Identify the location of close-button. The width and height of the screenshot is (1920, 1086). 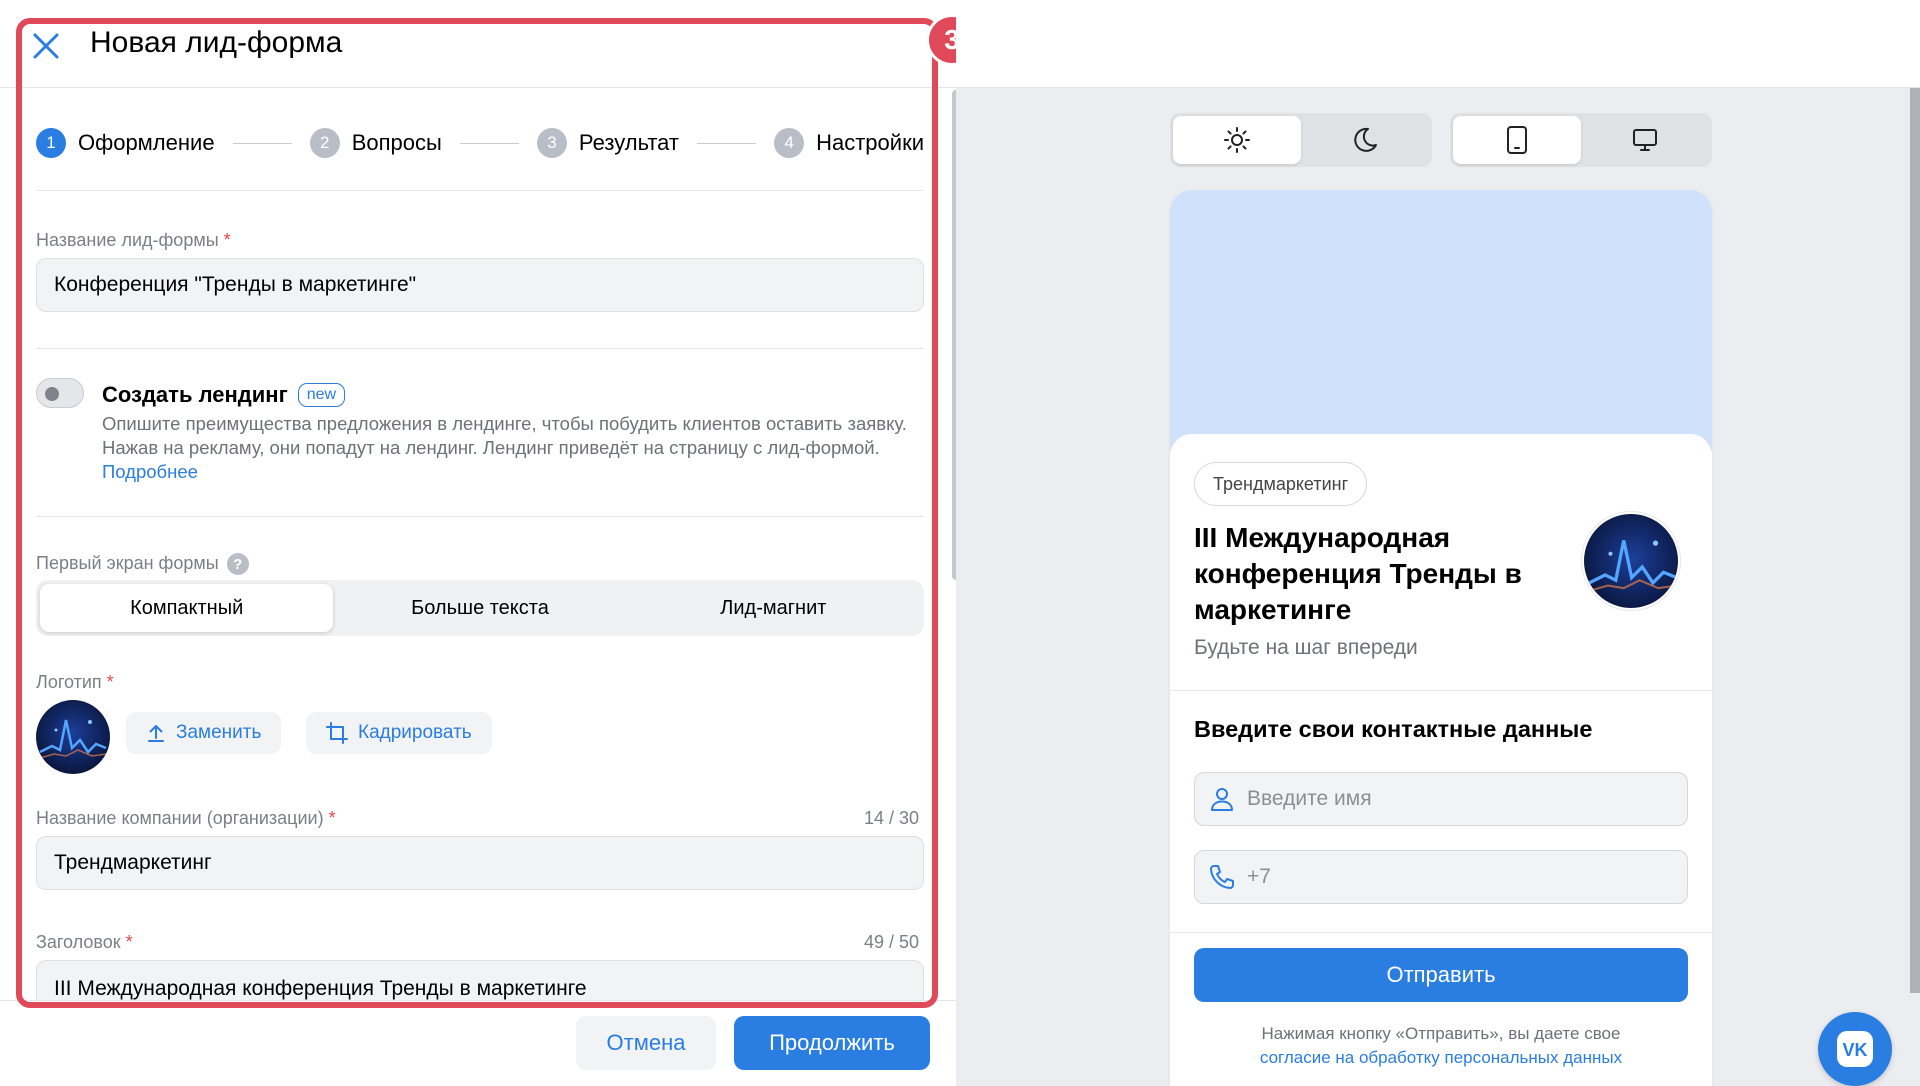
(46, 46).